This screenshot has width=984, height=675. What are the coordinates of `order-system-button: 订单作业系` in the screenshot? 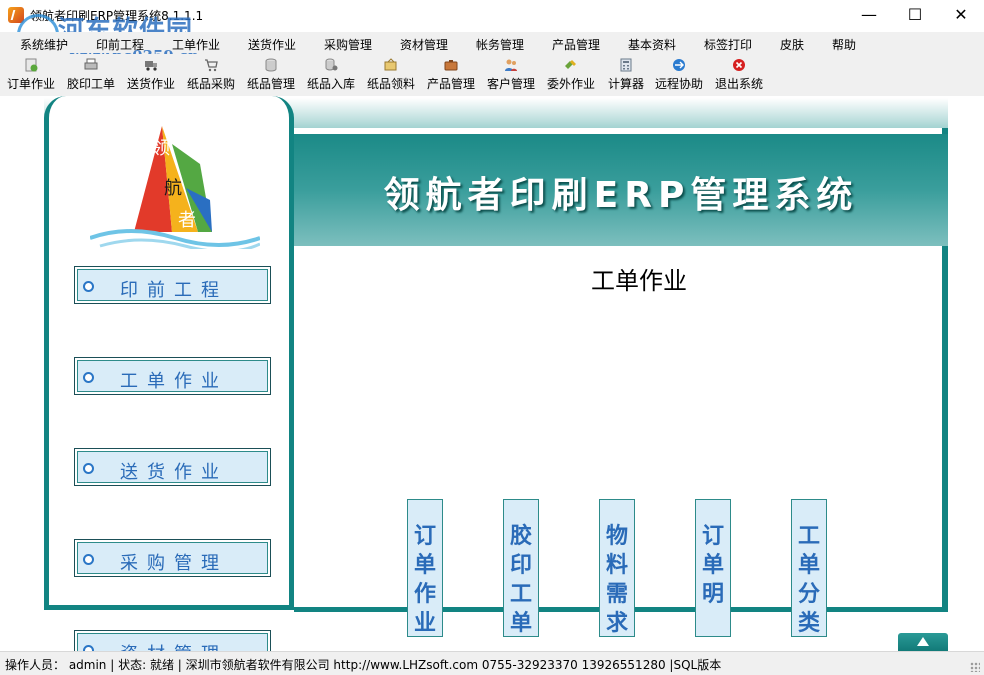 It's located at (425, 568).